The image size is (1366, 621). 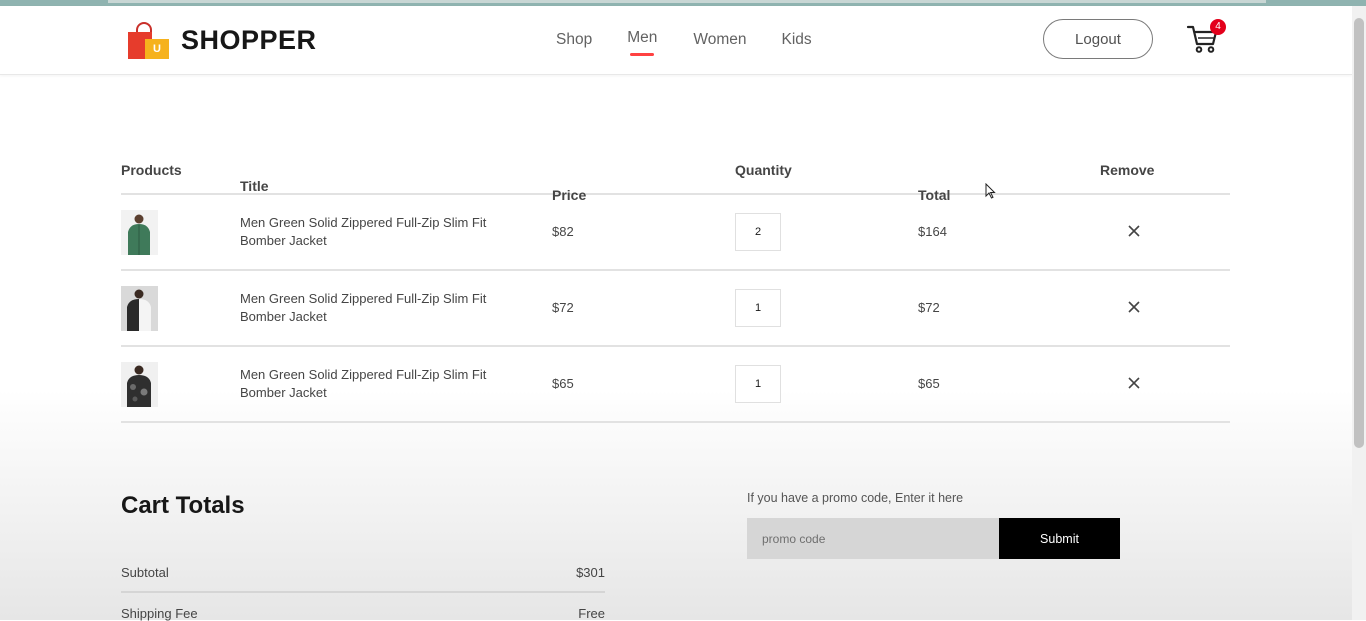 What do you see at coordinates (145, 572) in the screenshot?
I see `subtotal-label: Subtotal` at bounding box center [145, 572].